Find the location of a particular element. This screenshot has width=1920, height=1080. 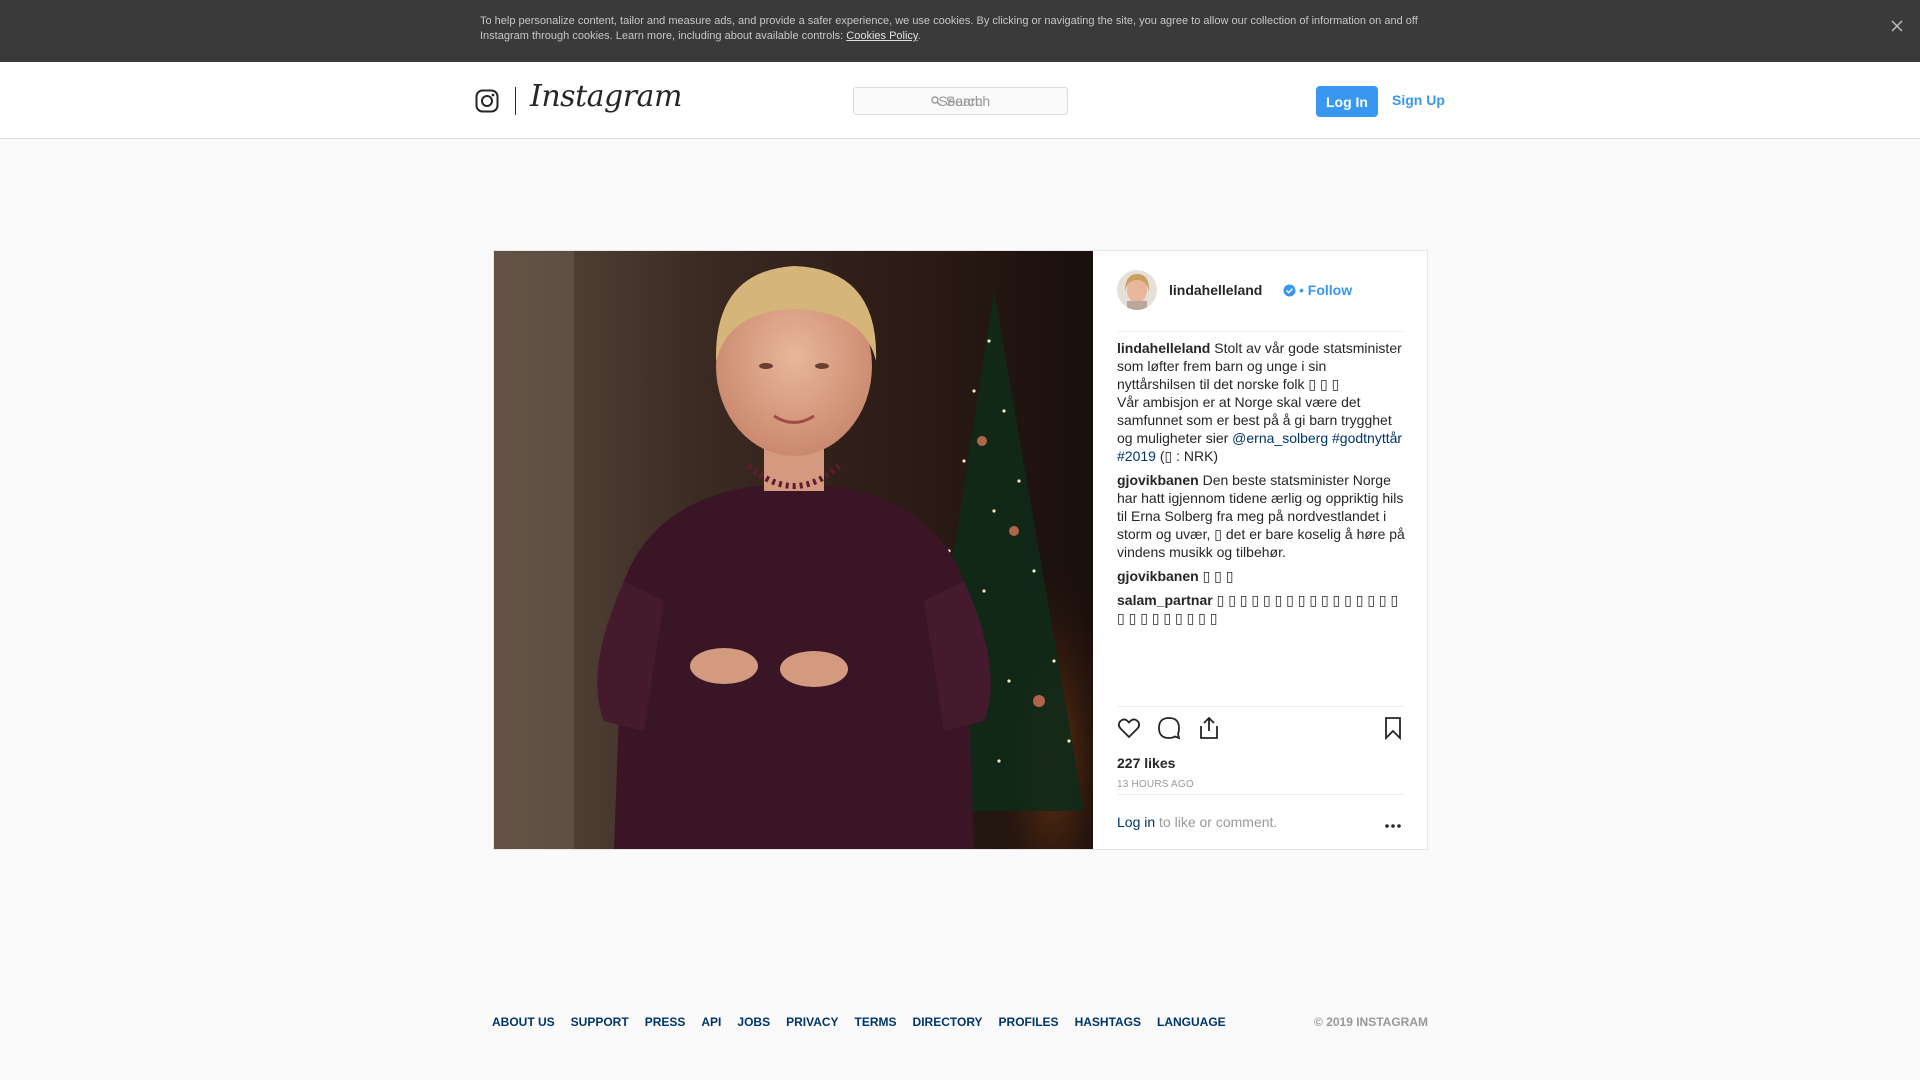

share-icon is located at coordinates (1209, 728).